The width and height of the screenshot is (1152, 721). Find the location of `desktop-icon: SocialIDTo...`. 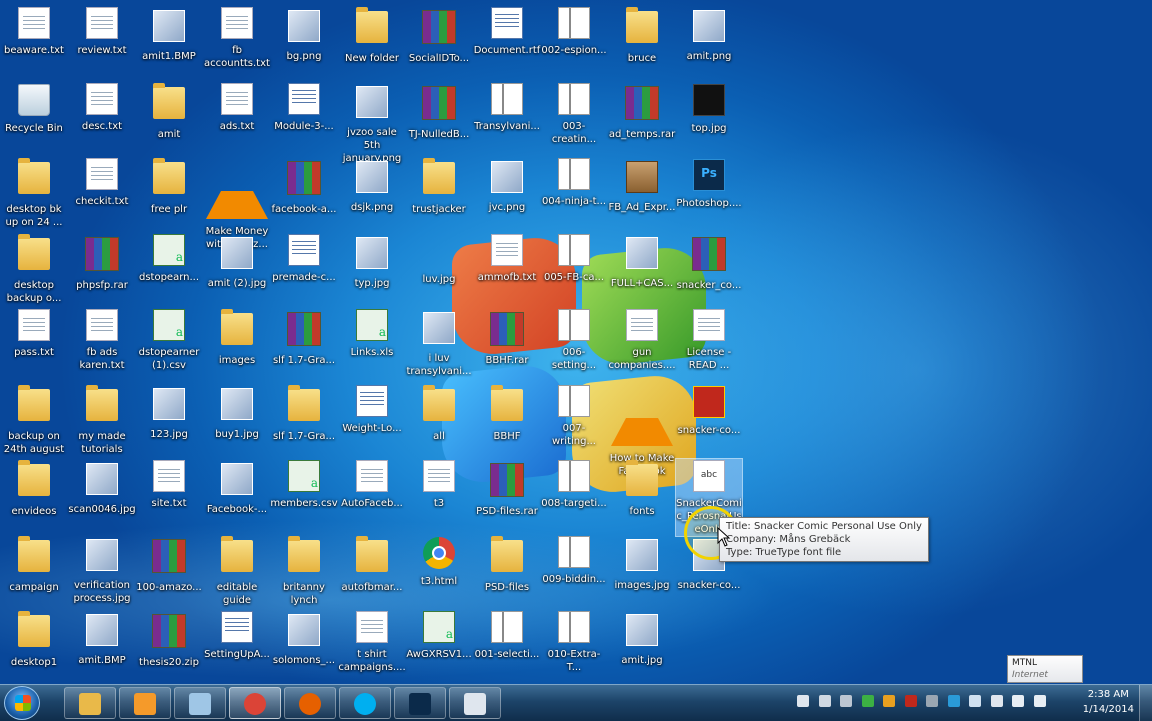

desktop-icon: SocialIDTo... is located at coordinates (439, 35).